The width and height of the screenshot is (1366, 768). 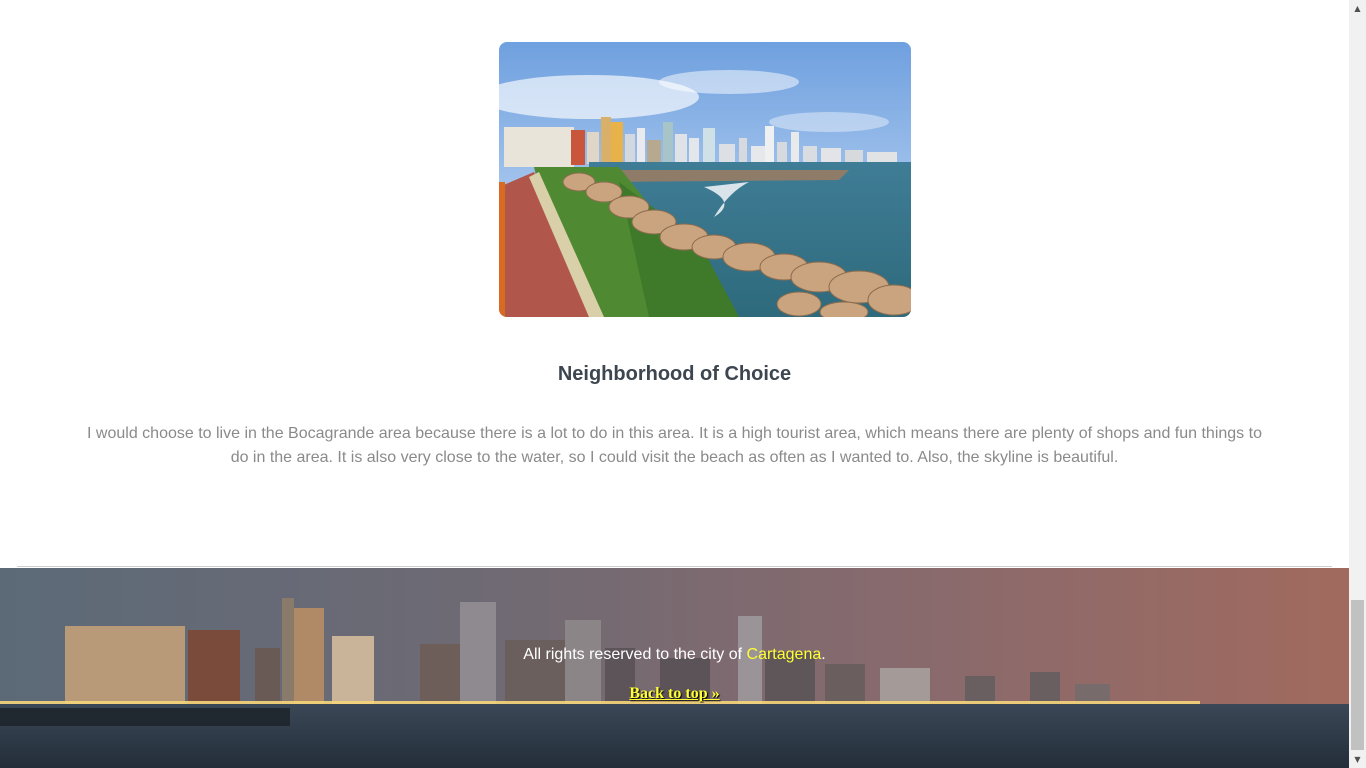 What do you see at coordinates (1357, 675) in the screenshot?
I see `scrollbar-thumb` at bounding box center [1357, 675].